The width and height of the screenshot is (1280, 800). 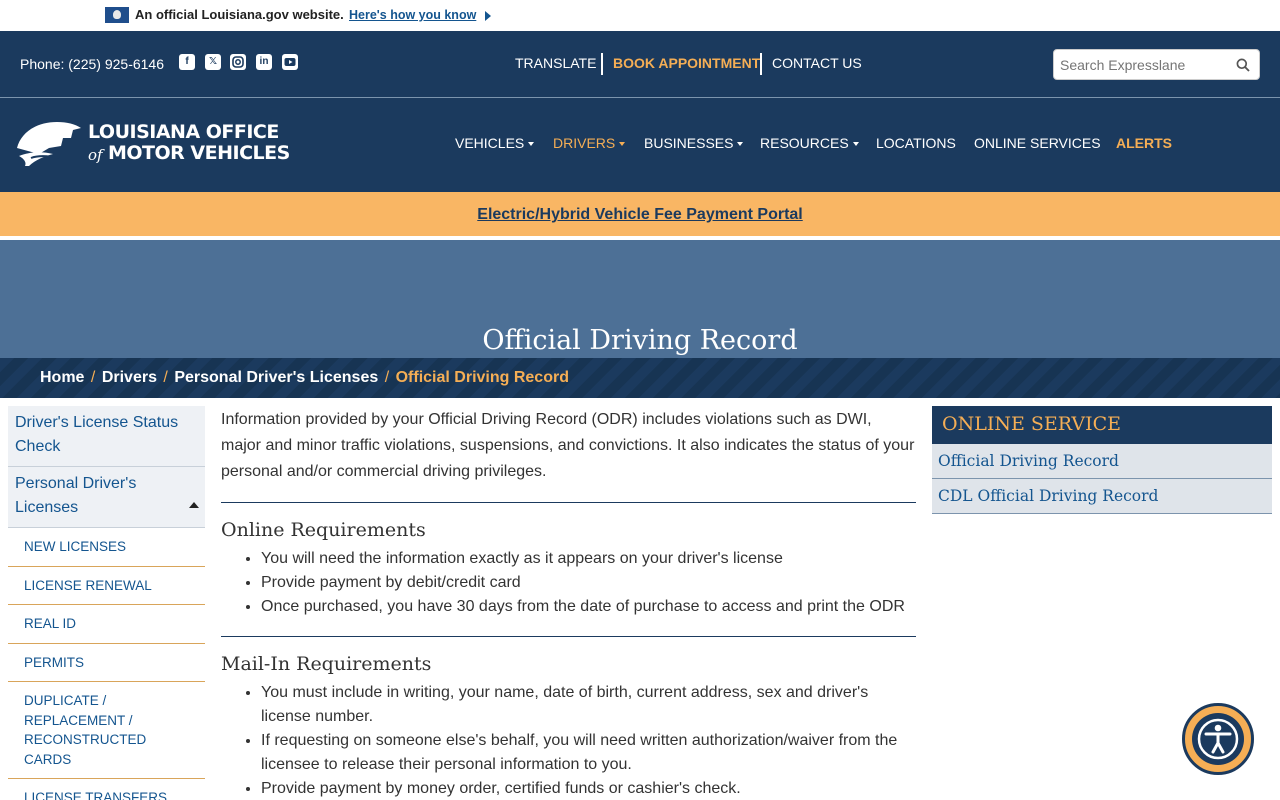 I want to click on nav-drivers: DRIVERS, so click(x=589, y=143).